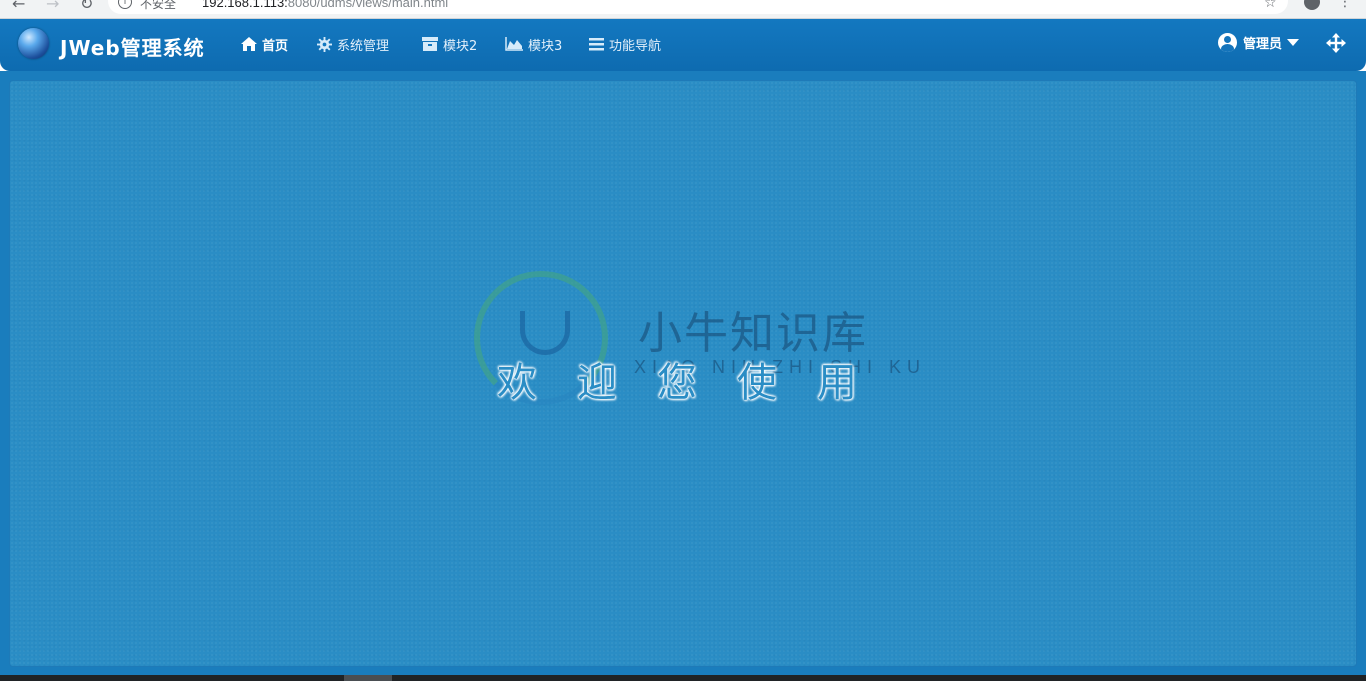 This screenshot has width=1366, height=681. I want to click on nav-label: 模块3, so click(545, 46).